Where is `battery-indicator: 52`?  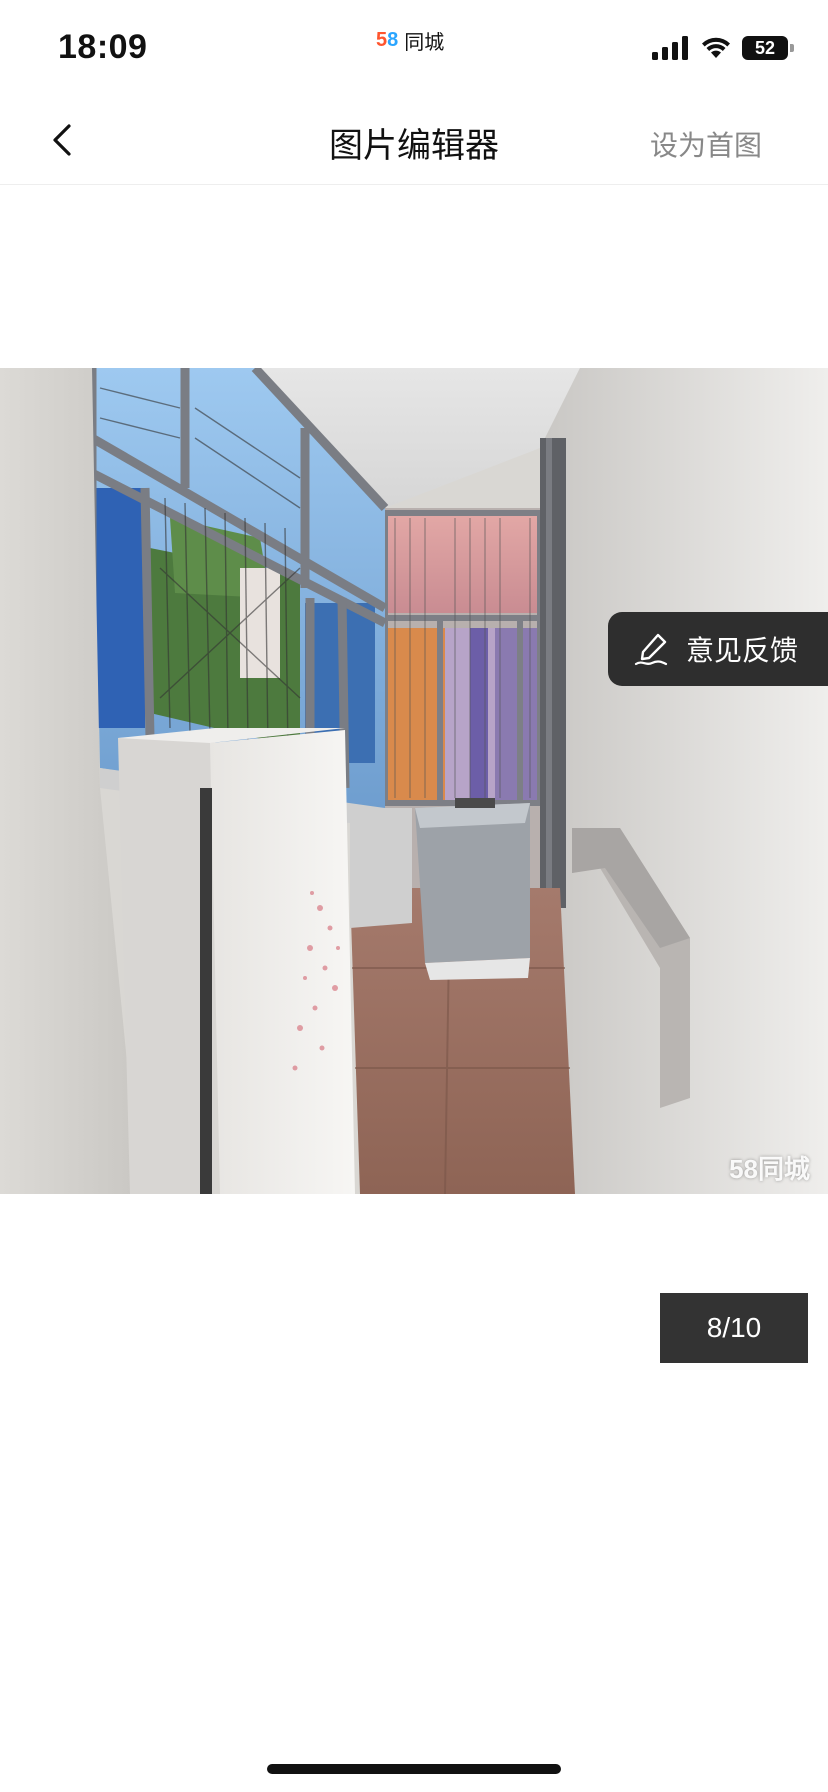 battery-indicator: 52 is located at coordinates (765, 48).